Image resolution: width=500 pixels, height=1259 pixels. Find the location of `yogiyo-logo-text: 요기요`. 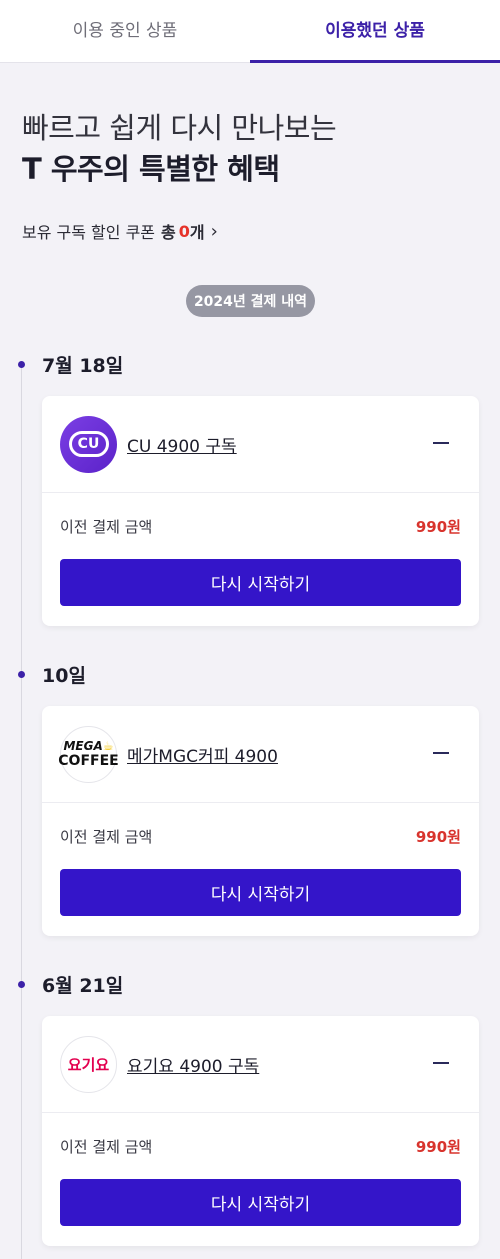

yogiyo-logo-text: 요기요 is located at coordinates (88, 1064).